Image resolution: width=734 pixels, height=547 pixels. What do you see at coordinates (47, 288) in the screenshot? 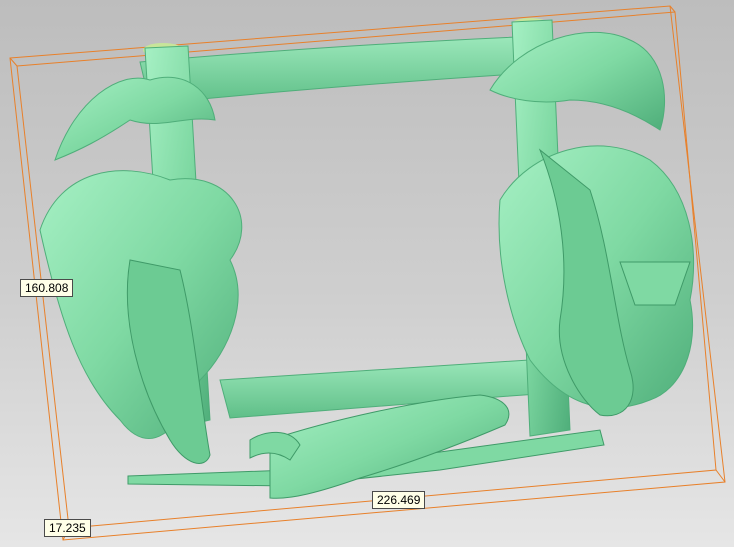
I see `height-dimension-label: 160.808` at bounding box center [47, 288].